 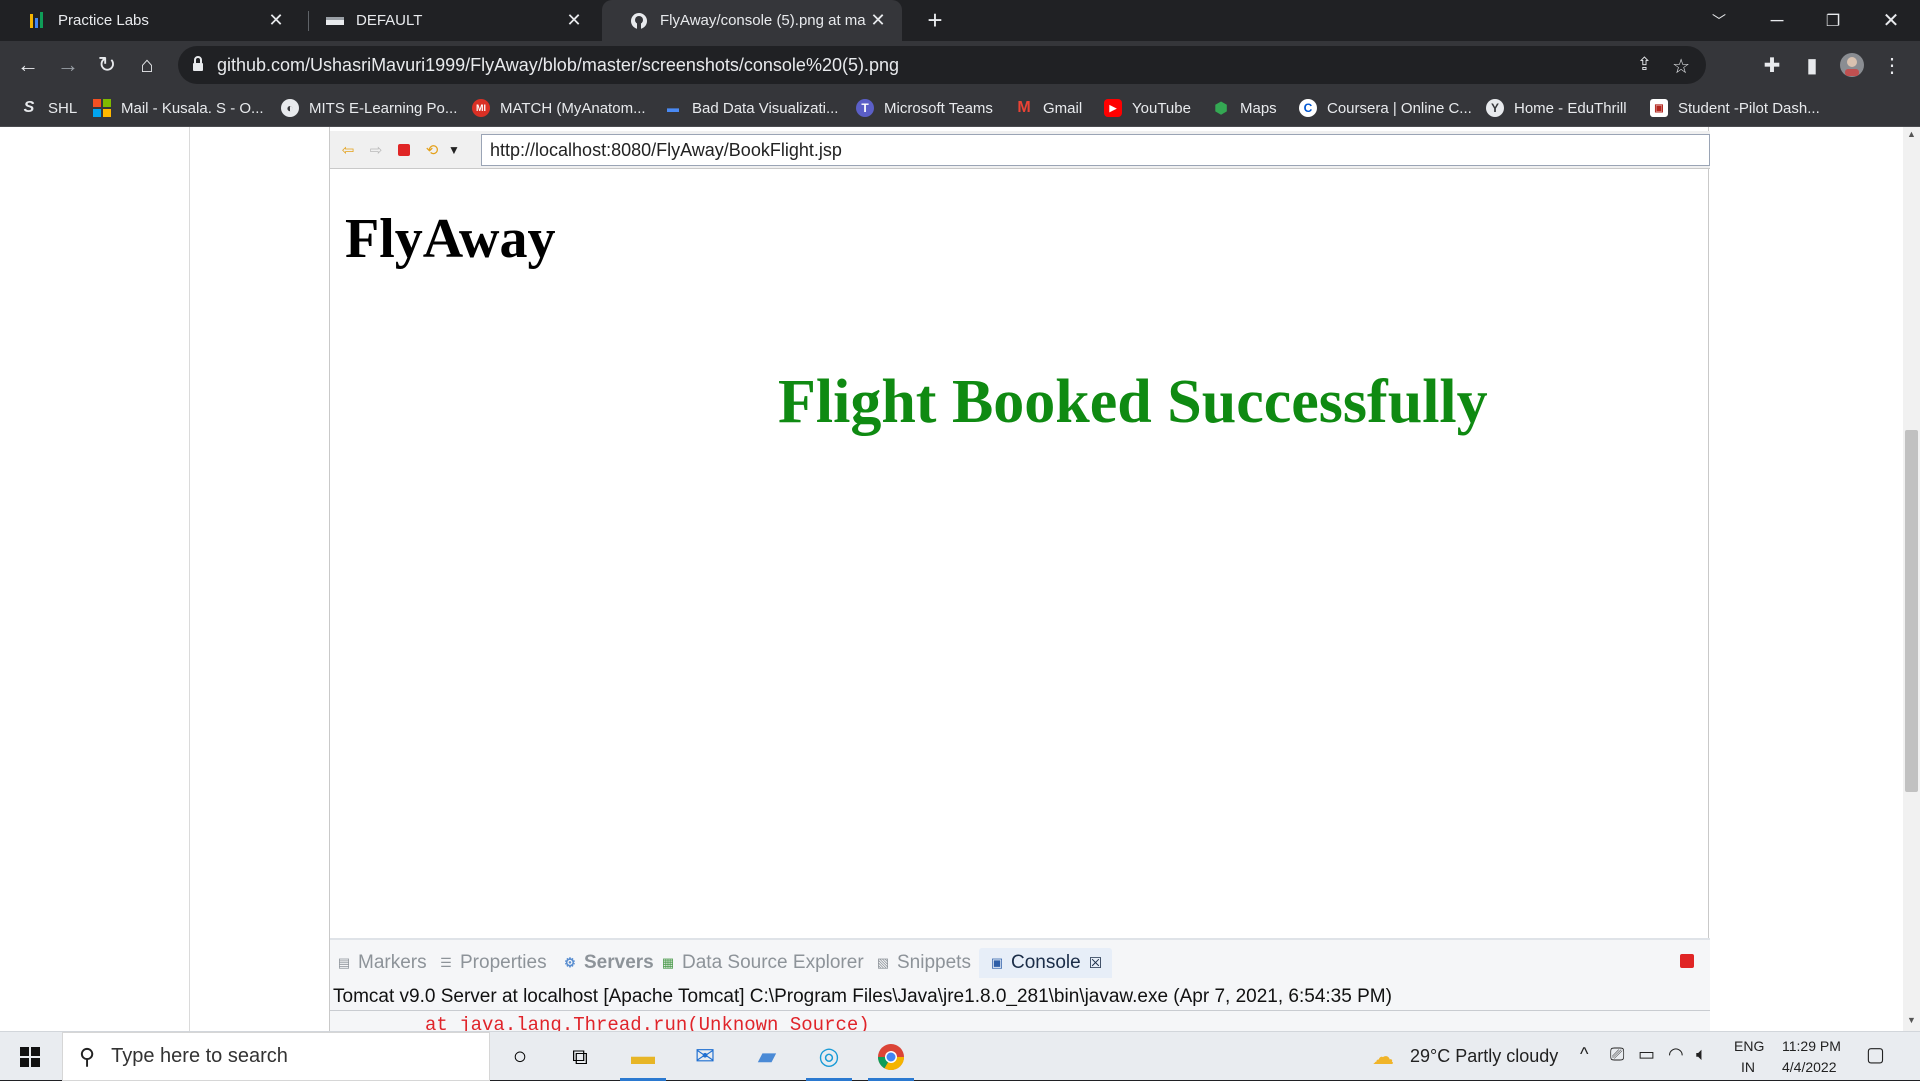 I want to click on minimize-button: ─, so click(x=1777, y=20).